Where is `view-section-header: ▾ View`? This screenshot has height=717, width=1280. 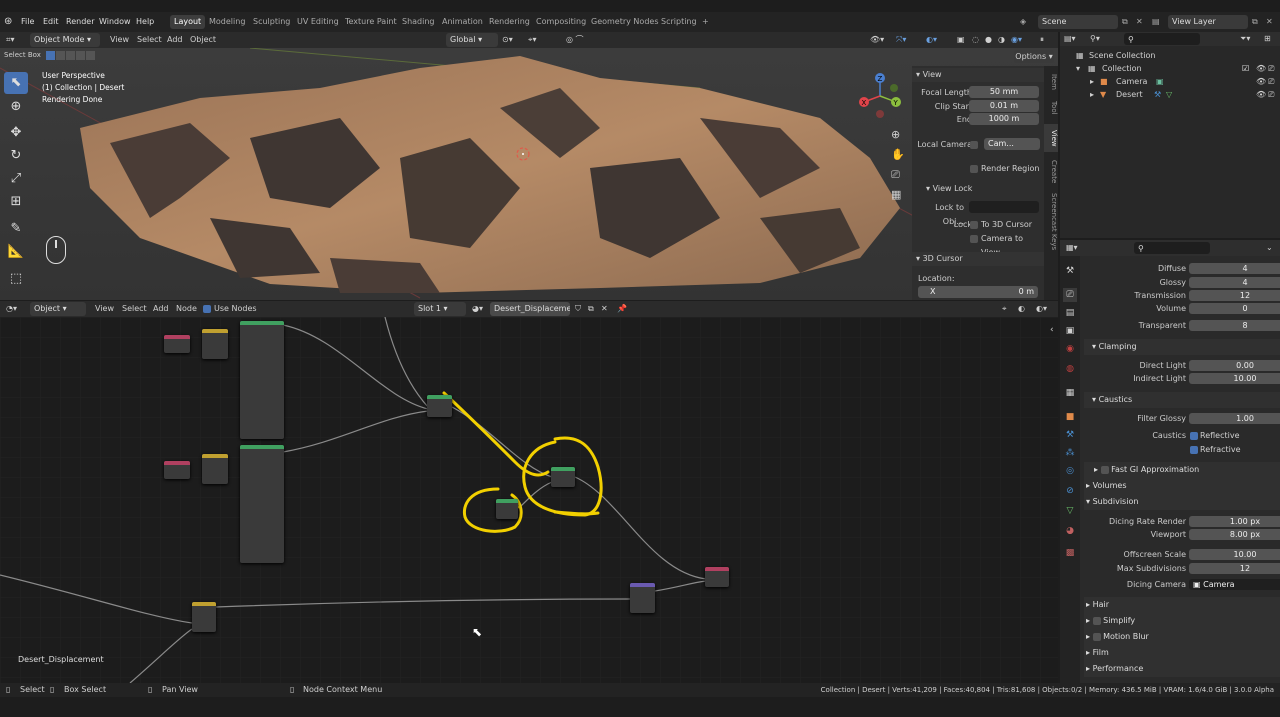
view-section-header: ▾ View is located at coordinates (978, 75).